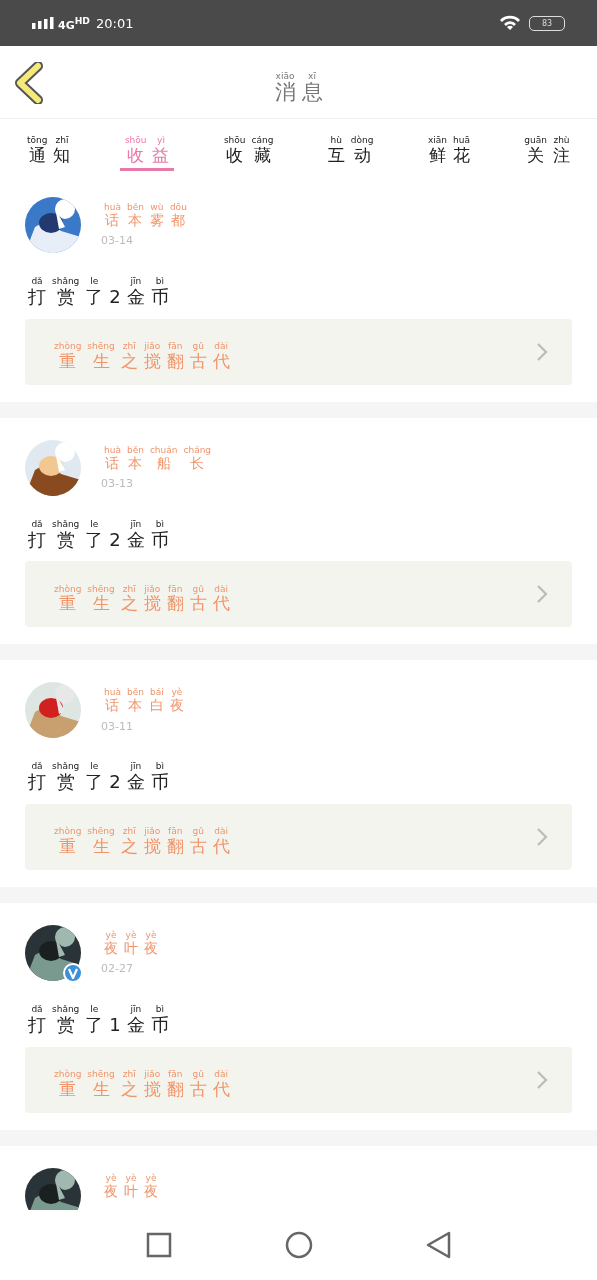 The image size is (597, 1280). I want to click on user-name: huà 话 běn 本 chuán 船 cháng 长, so click(158, 455).